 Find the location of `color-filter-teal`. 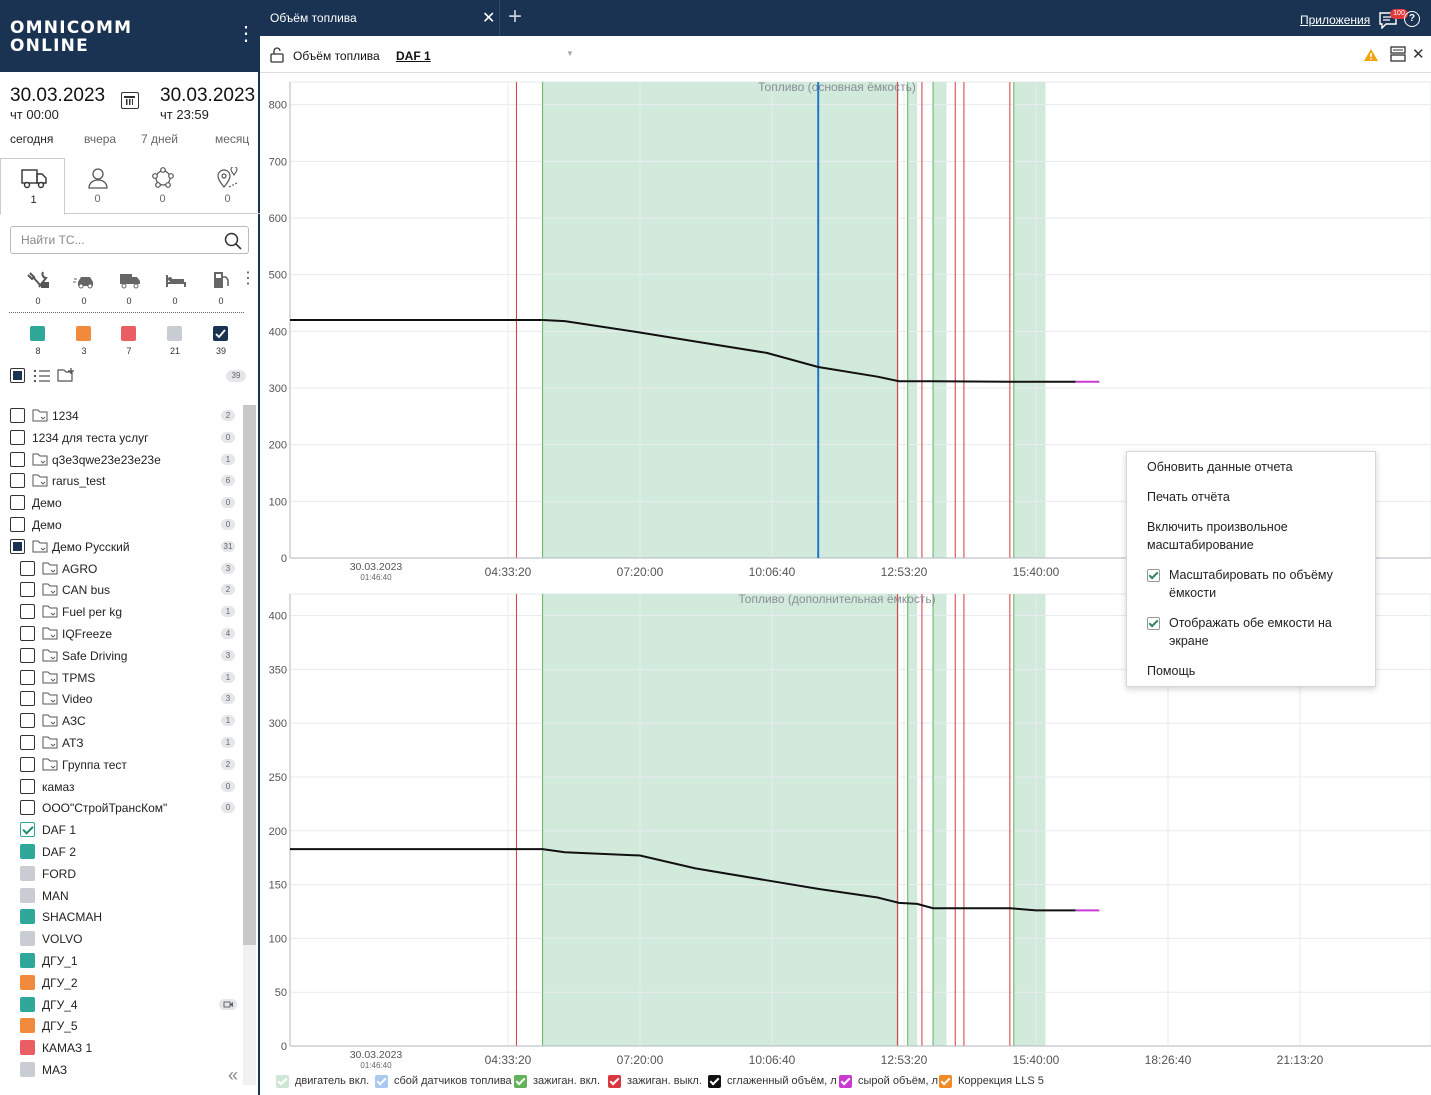

color-filter-teal is located at coordinates (37, 333).